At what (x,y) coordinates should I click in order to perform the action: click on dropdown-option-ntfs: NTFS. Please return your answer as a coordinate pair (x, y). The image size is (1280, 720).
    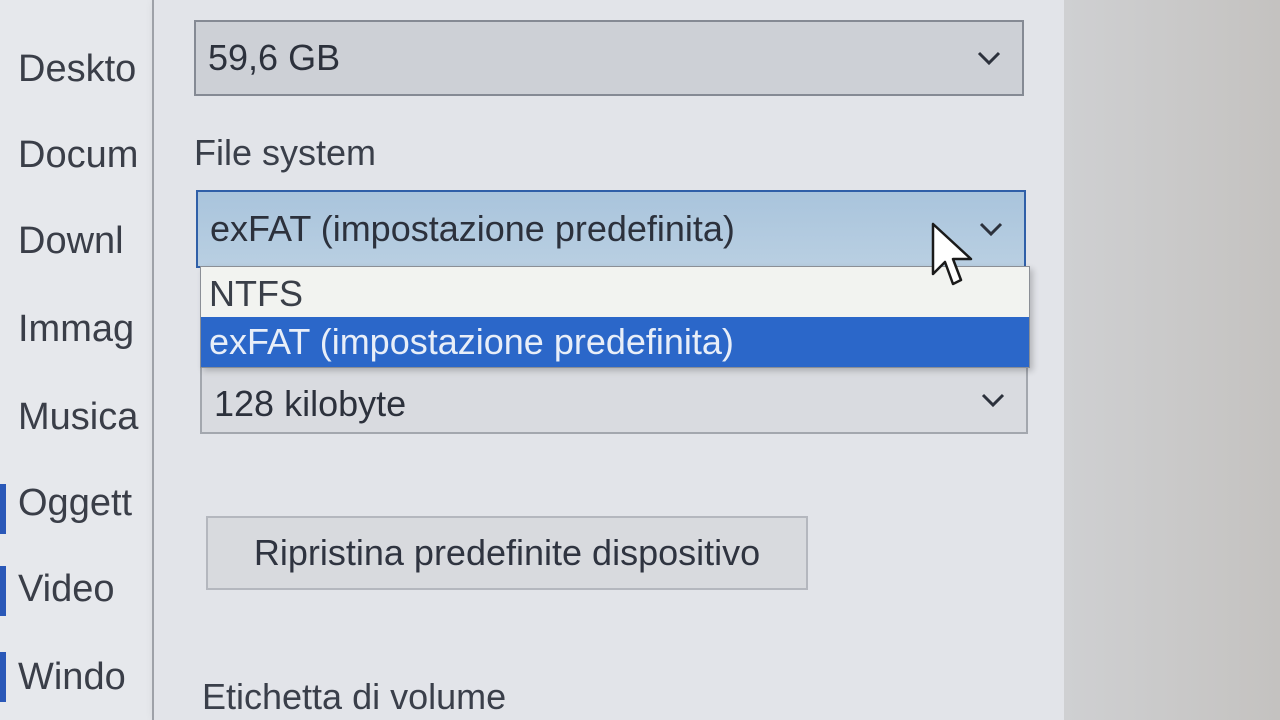
    Looking at the image, I should click on (615, 294).